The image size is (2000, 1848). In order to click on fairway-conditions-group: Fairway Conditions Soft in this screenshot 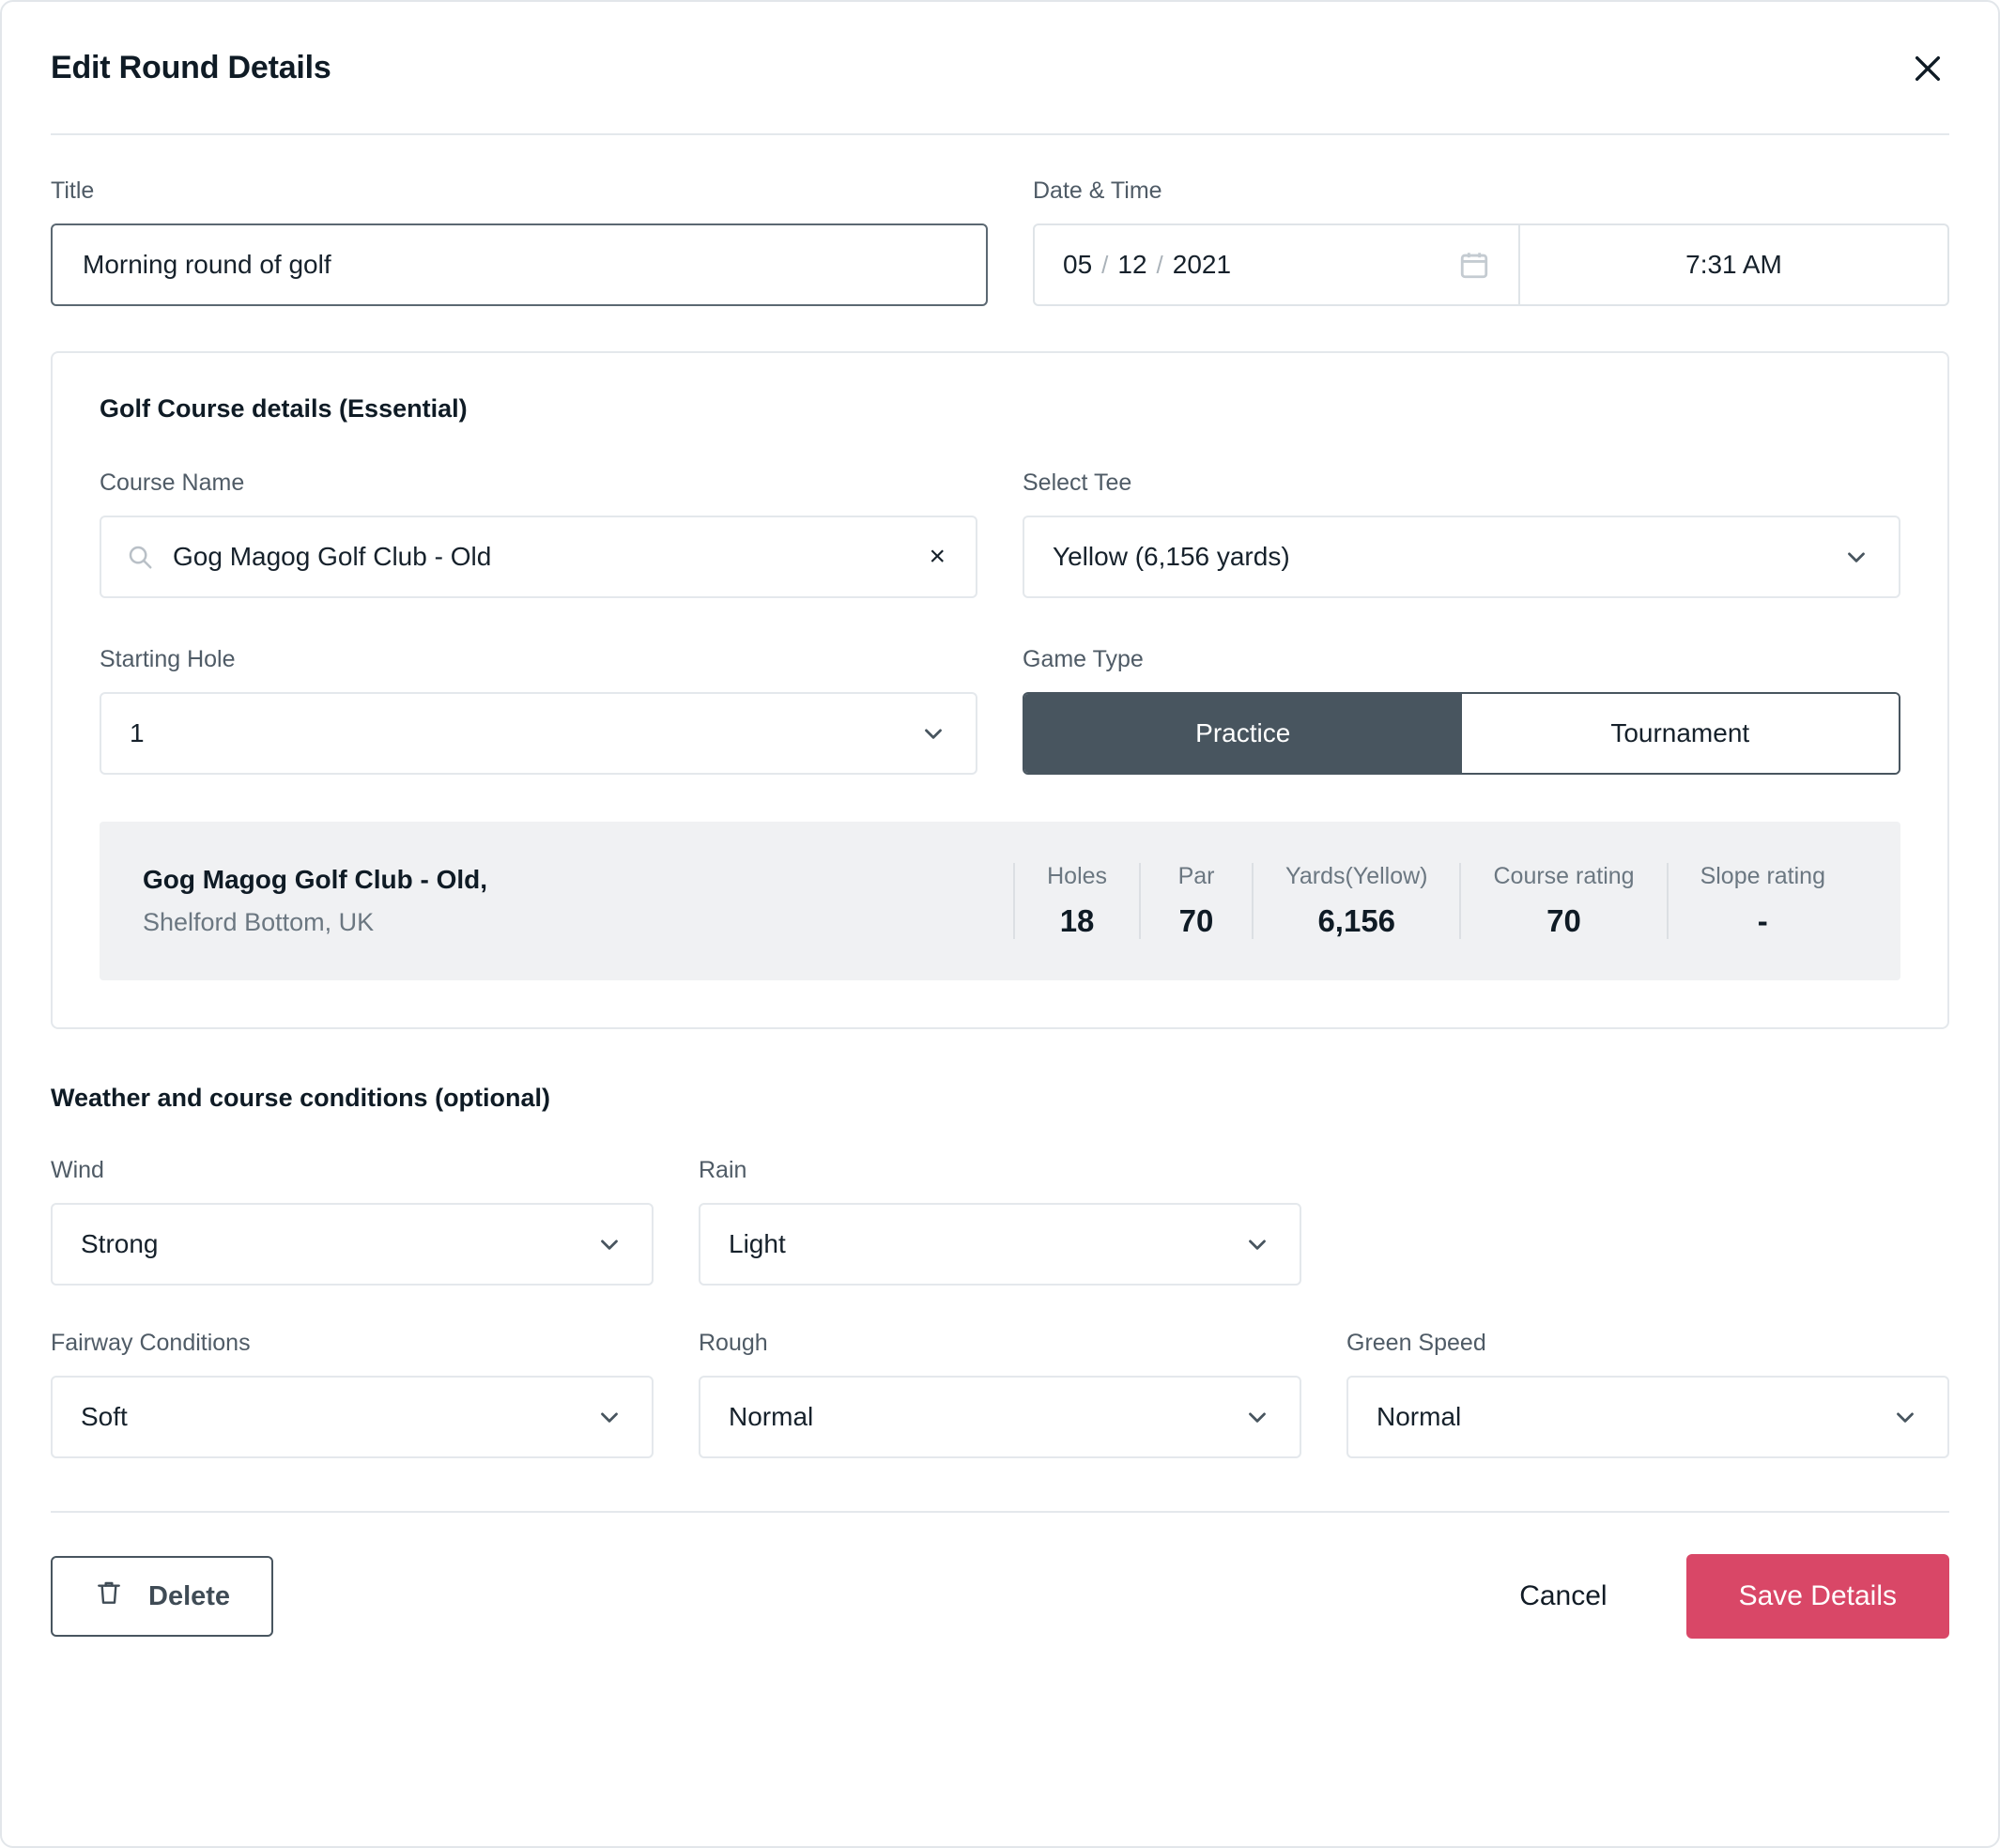, I will do `click(352, 1393)`.